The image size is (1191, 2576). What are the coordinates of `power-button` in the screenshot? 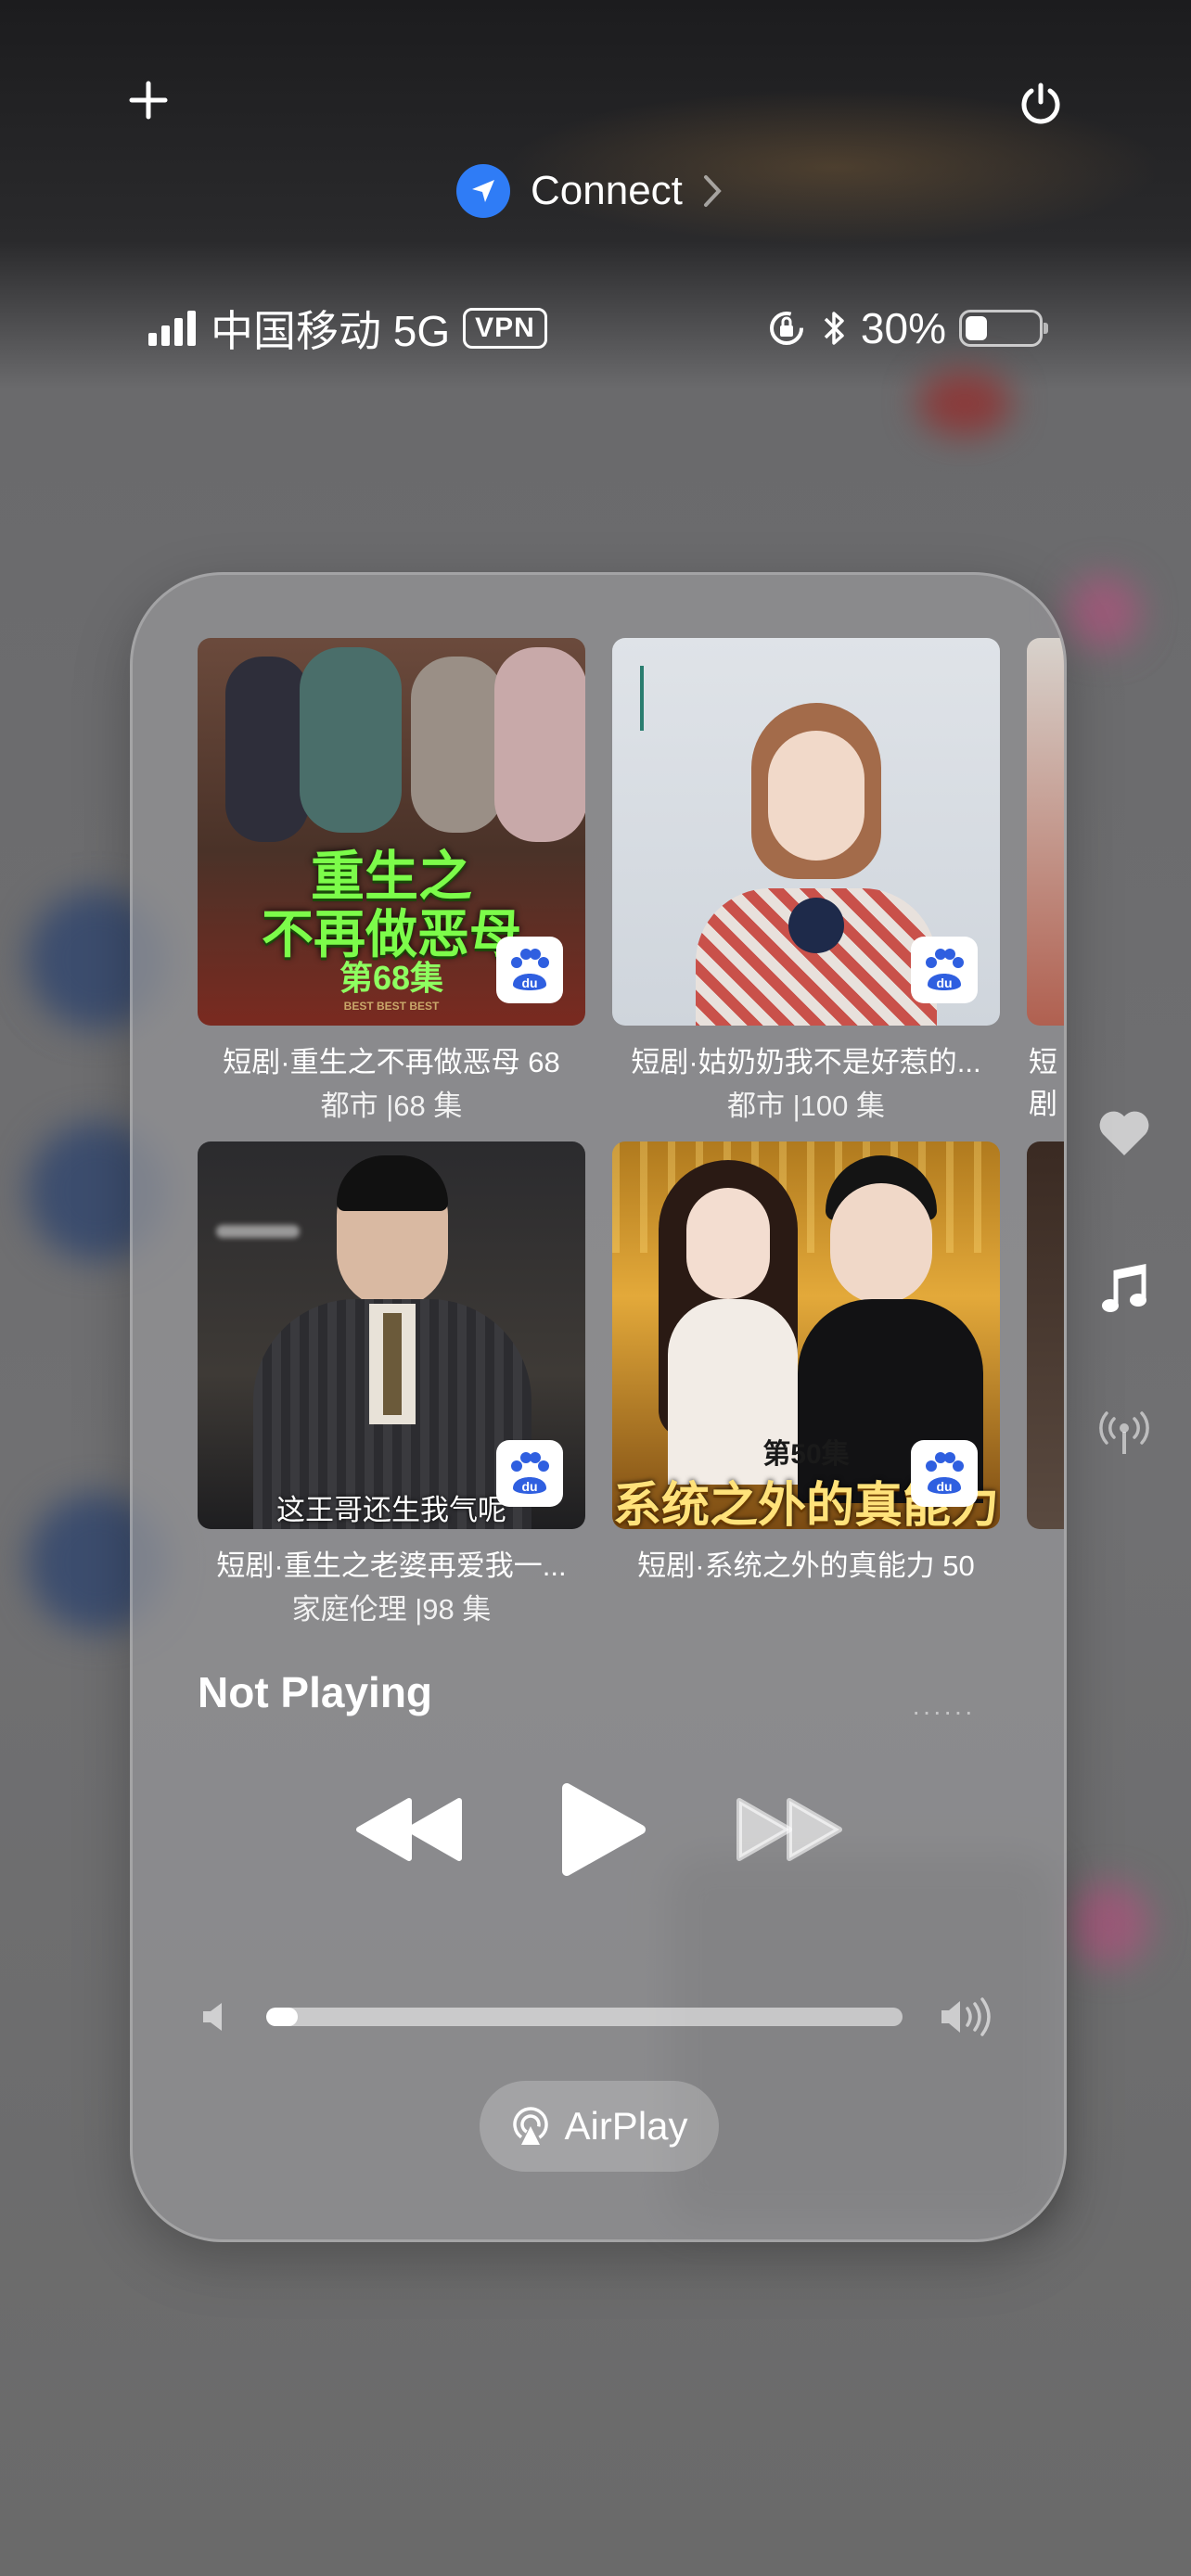 It's located at (1040, 104).